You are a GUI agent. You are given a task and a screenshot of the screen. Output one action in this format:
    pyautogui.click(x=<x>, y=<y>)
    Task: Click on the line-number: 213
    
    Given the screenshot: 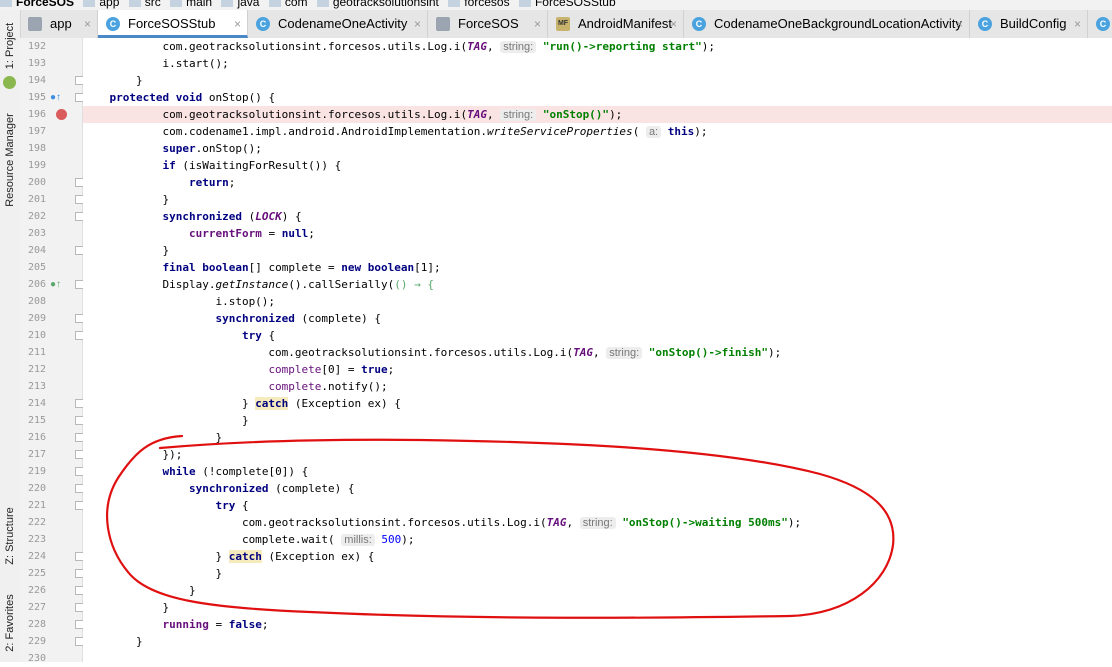 What is the action you would take?
    pyautogui.click(x=36, y=386)
    